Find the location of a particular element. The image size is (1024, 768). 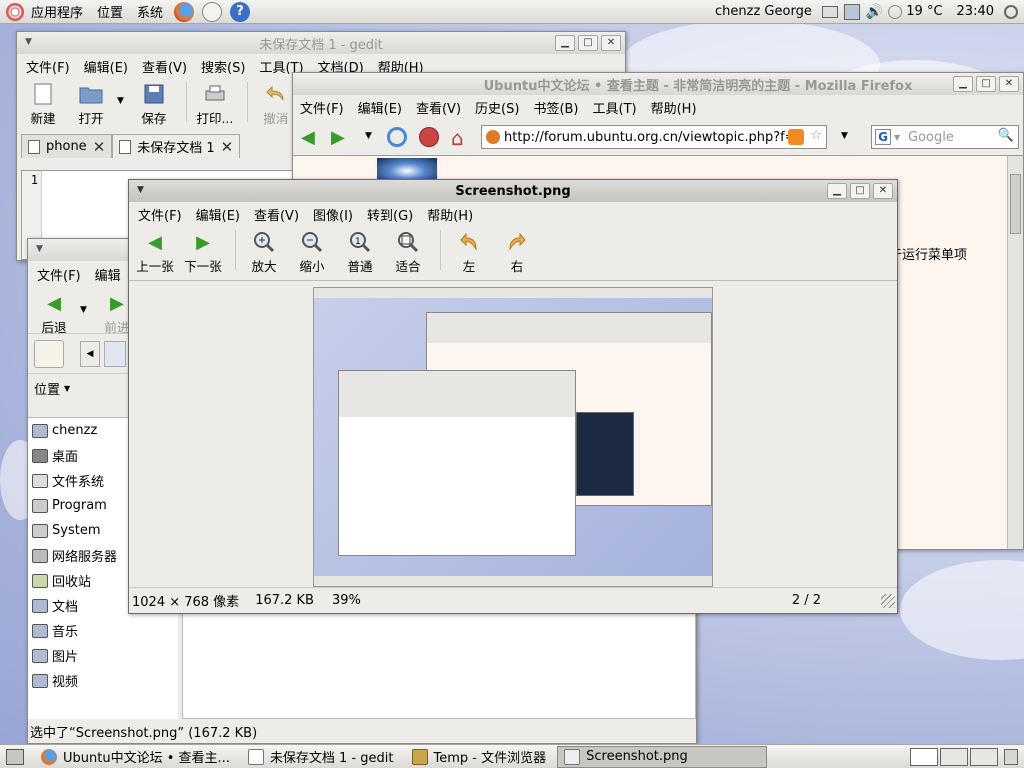

volume-icon: 🔊 is located at coordinates (874, 12).